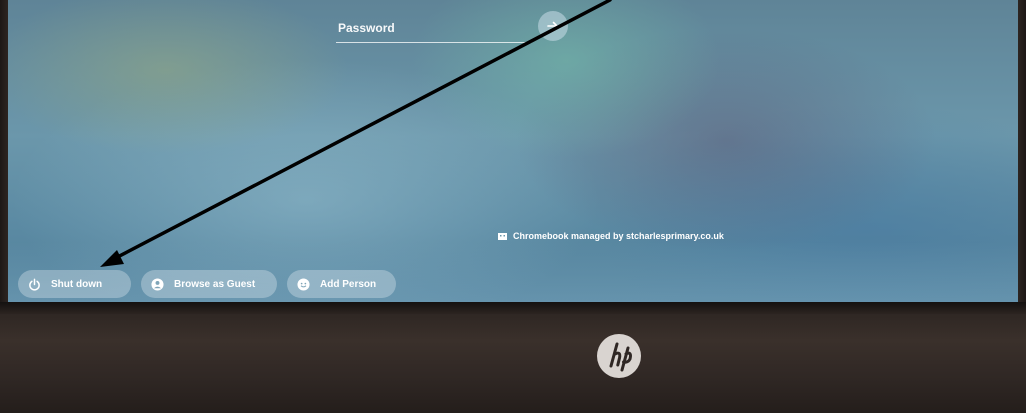 The height and width of the screenshot is (413, 1026). Describe the element at coordinates (34, 284) in the screenshot. I see `power-icon` at that location.